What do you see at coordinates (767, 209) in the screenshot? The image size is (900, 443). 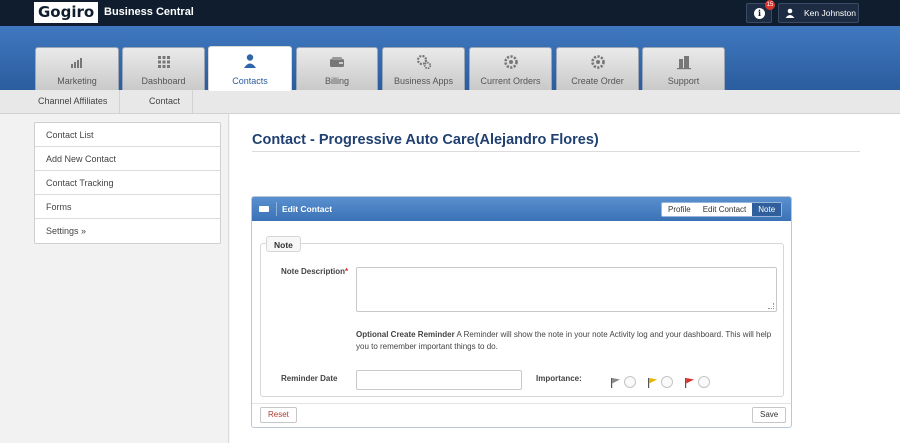 I see `panel-tab-note: Note` at bounding box center [767, 209].